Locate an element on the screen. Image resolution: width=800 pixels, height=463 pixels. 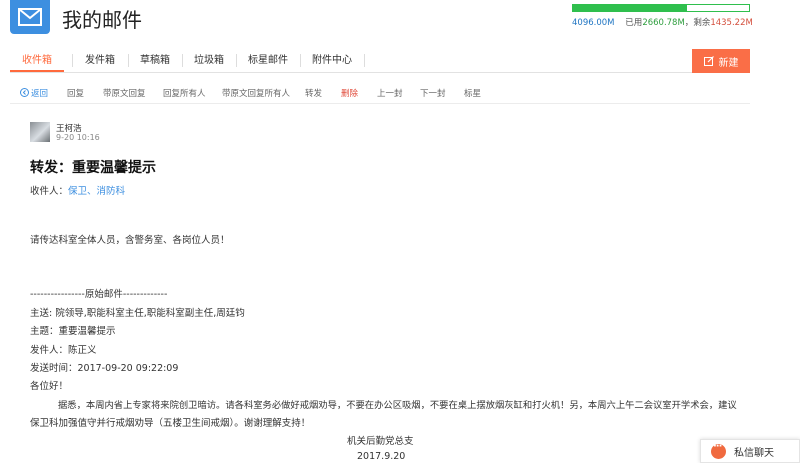
next-mail-button: 下一封 is located at coordinates (433, 93).